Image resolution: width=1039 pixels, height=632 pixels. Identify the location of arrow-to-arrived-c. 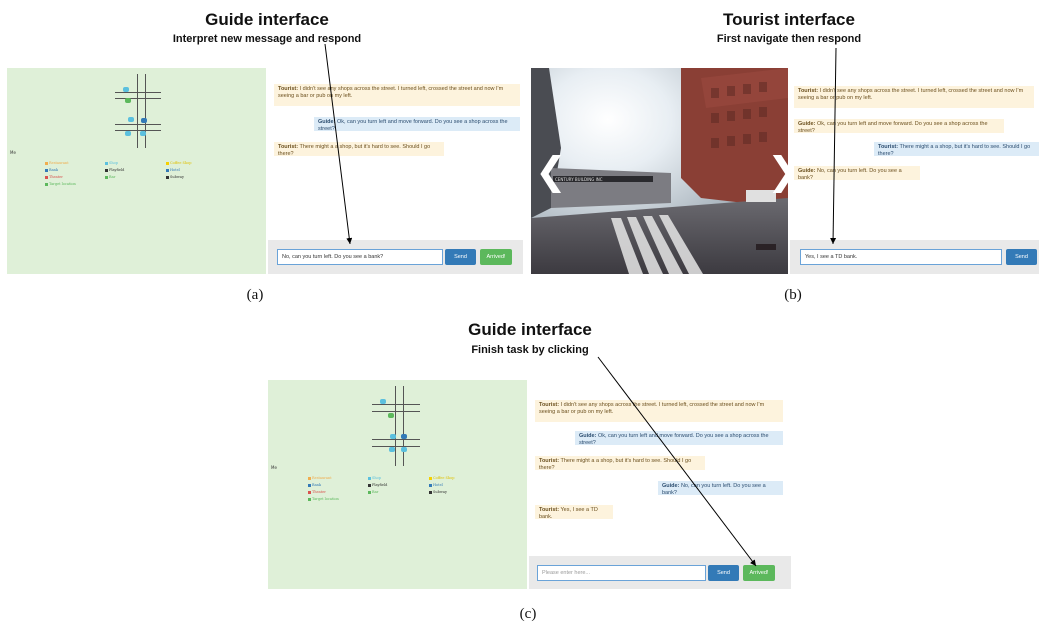
(677, 461).